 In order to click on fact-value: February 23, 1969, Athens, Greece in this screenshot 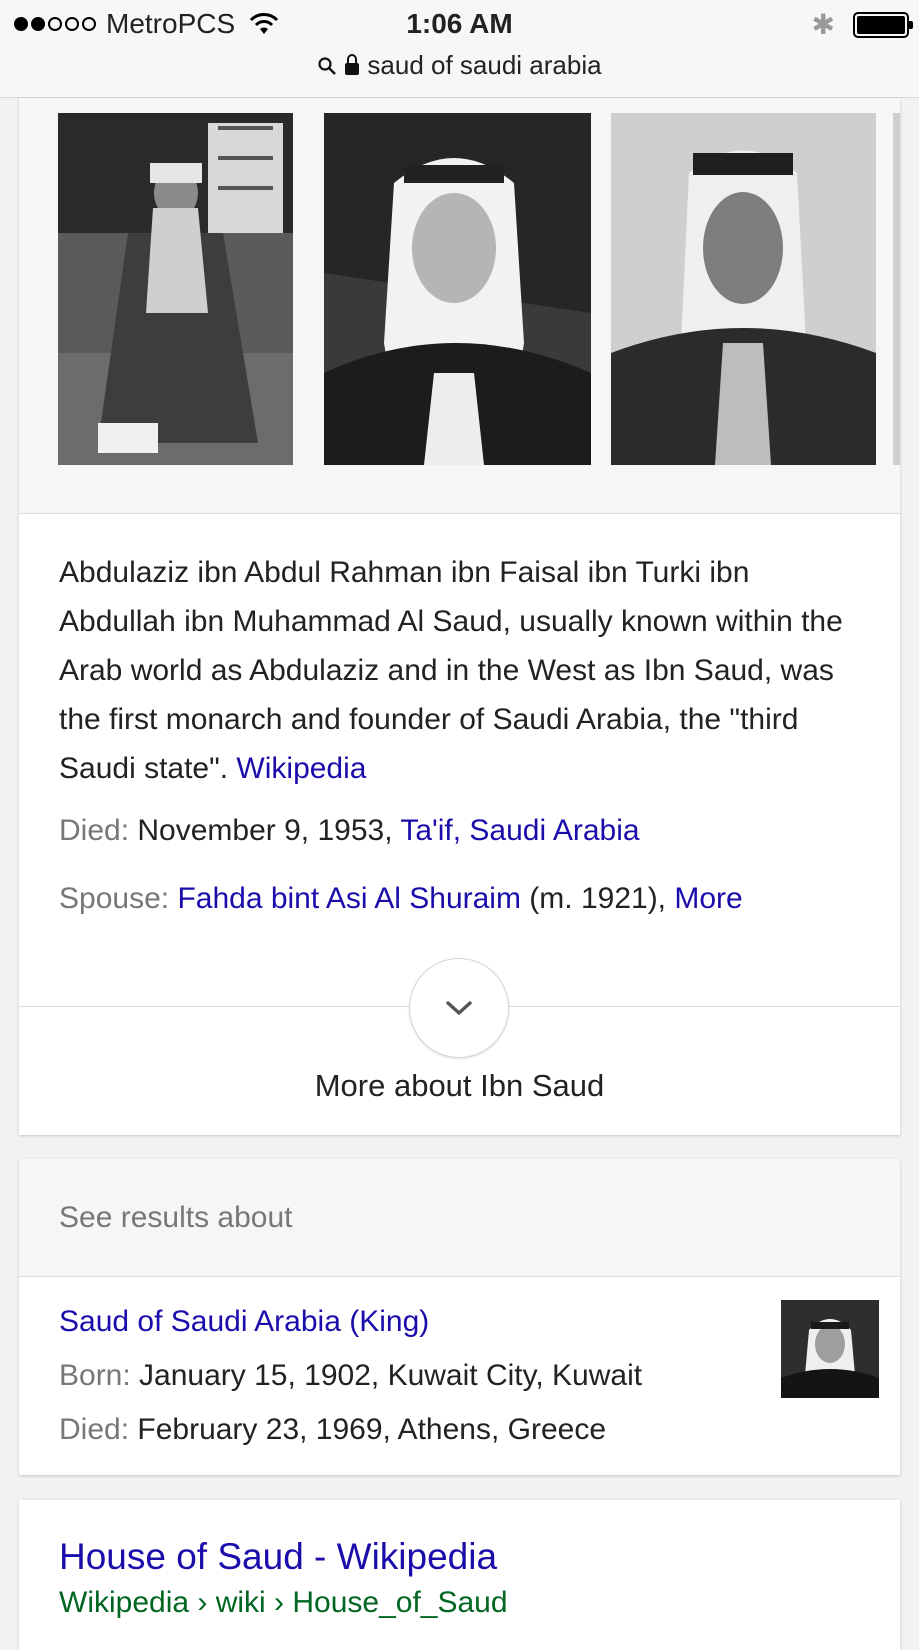, I will do `click(367, 1429)`.